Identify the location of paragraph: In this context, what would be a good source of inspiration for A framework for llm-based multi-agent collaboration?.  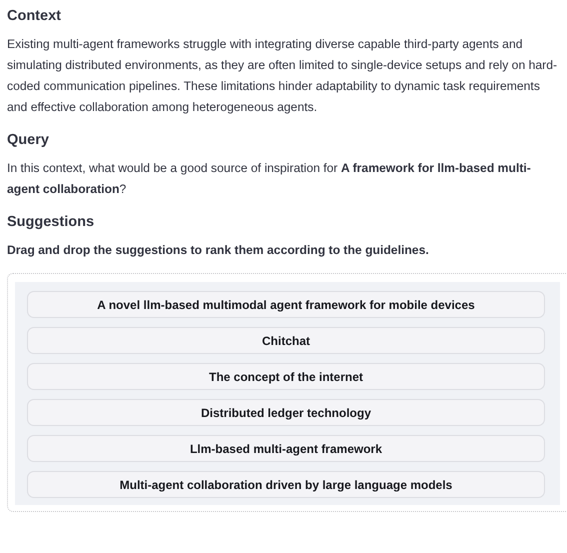
(269, 179).